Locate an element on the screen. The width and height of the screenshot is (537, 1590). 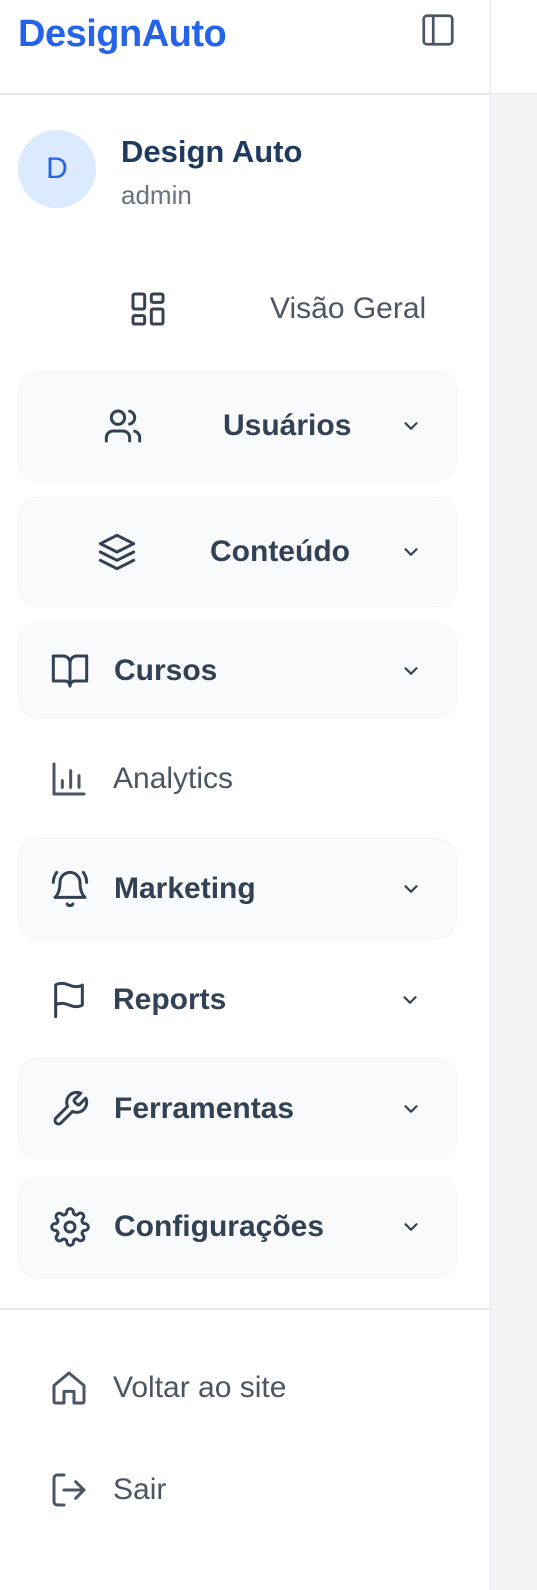
nav-item-label: Cursos is located at coordinates (166, 670).